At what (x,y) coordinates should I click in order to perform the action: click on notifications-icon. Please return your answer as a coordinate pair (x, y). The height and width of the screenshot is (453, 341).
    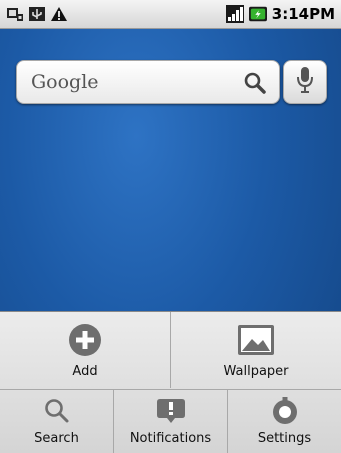
    Looking at the image, I should click on (171, 411).